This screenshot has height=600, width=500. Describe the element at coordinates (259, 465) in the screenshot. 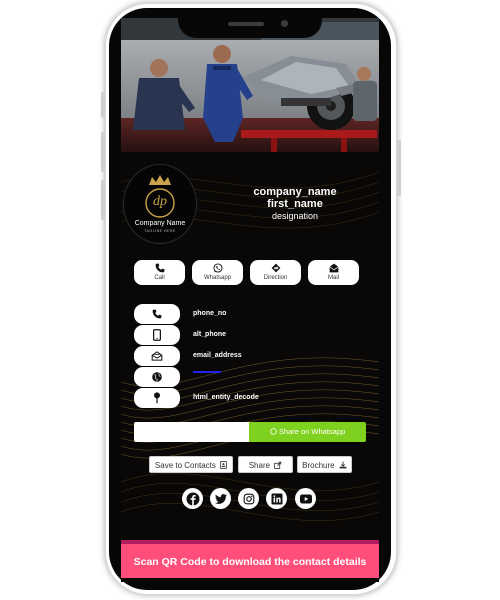

I see `share-label: Share` at that location.